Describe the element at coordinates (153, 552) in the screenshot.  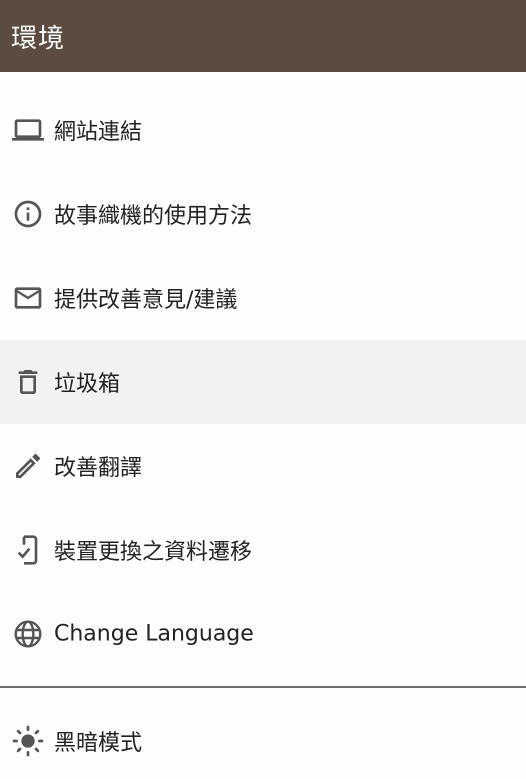
I see `menu-item-label: 裝置更換之資料遷移` at that location.